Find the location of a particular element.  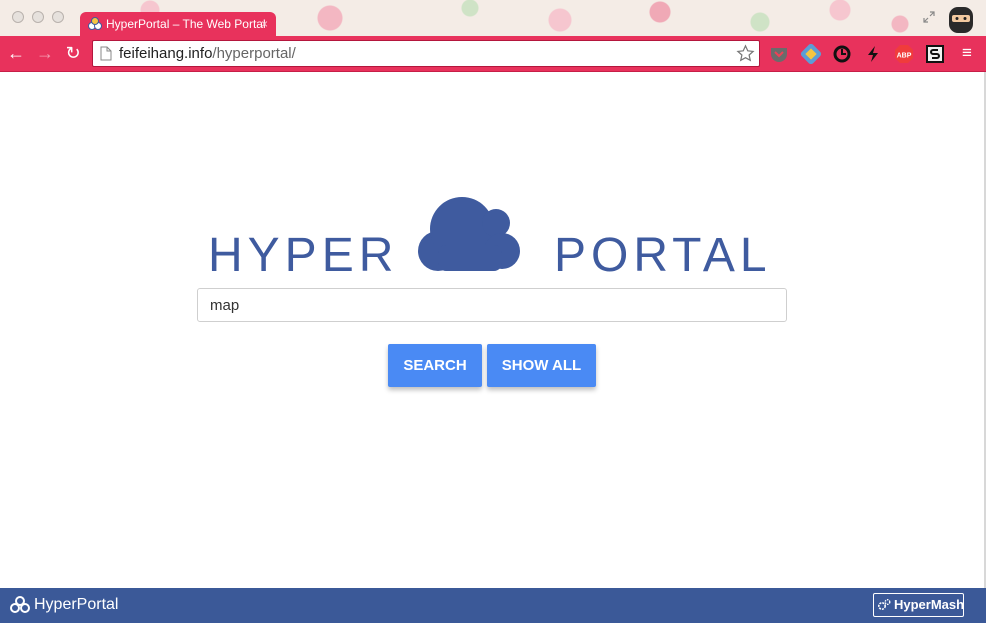

hypermash-button: HyperMash is located at coordinates (918, 605).